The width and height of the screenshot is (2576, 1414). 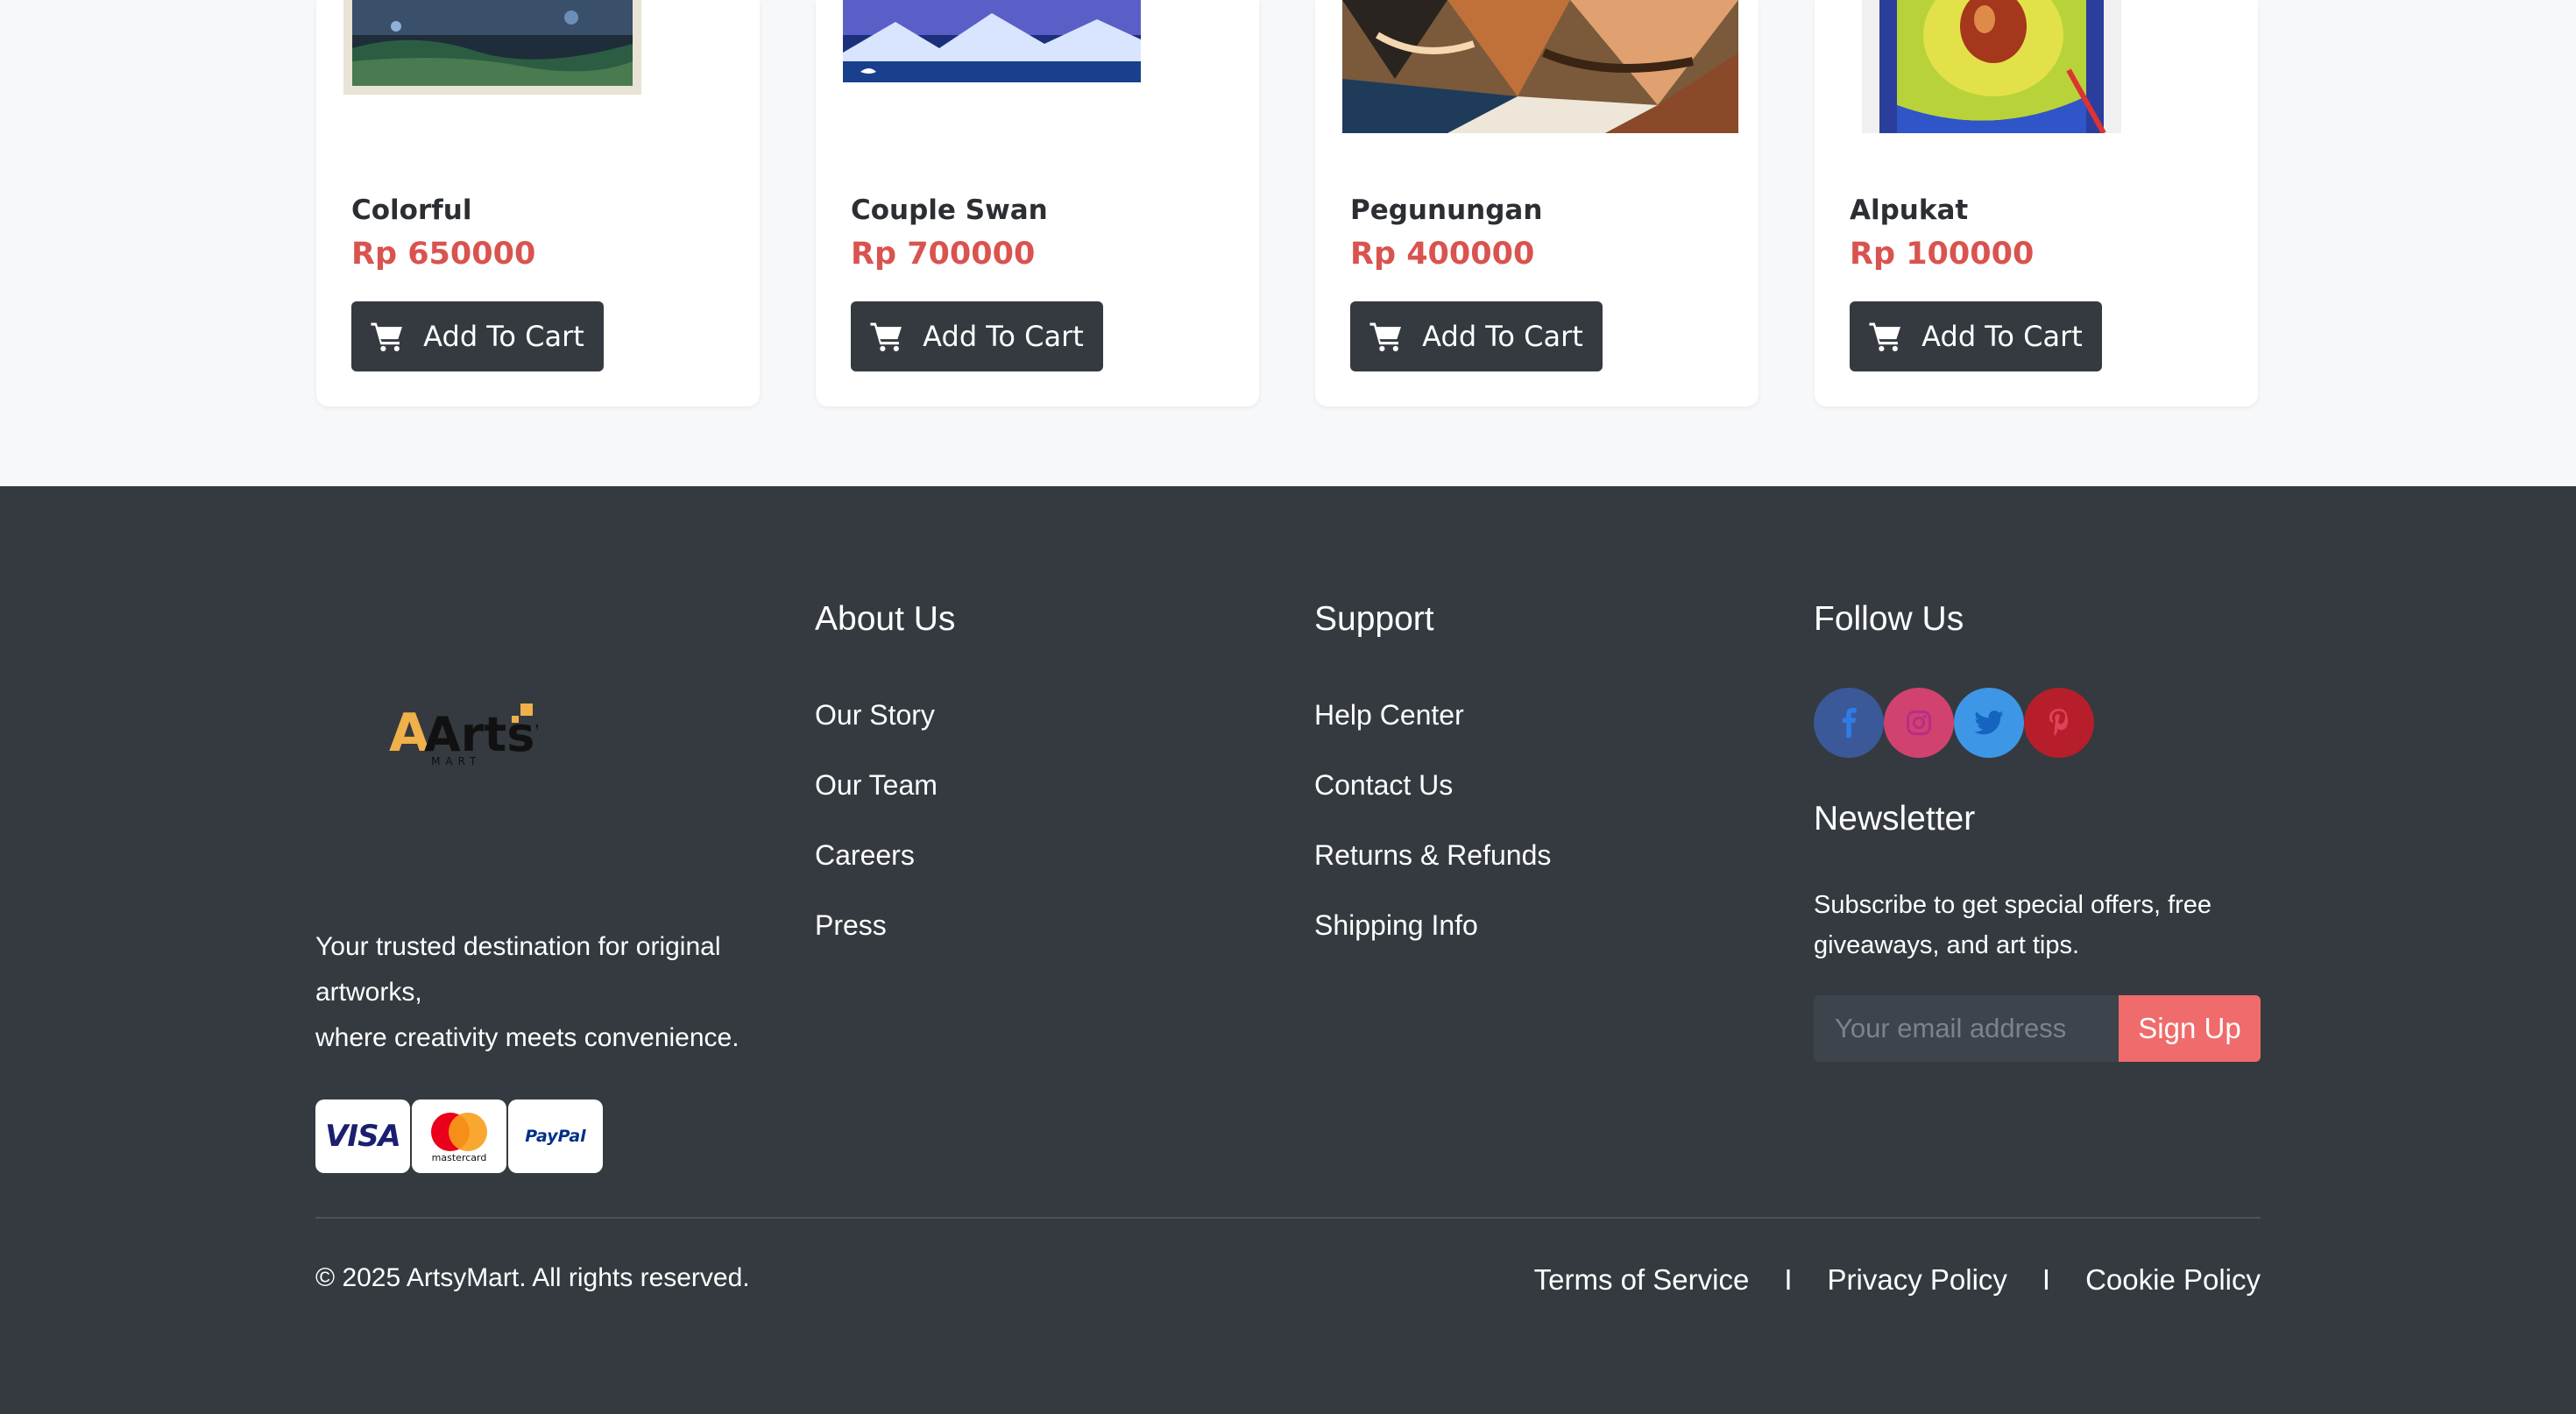 What do you see at coordinates (1432, 855) in the screenshot?
I see `link-returns-refunds: Returns & Refunds` at bounding box center [1432, 855].